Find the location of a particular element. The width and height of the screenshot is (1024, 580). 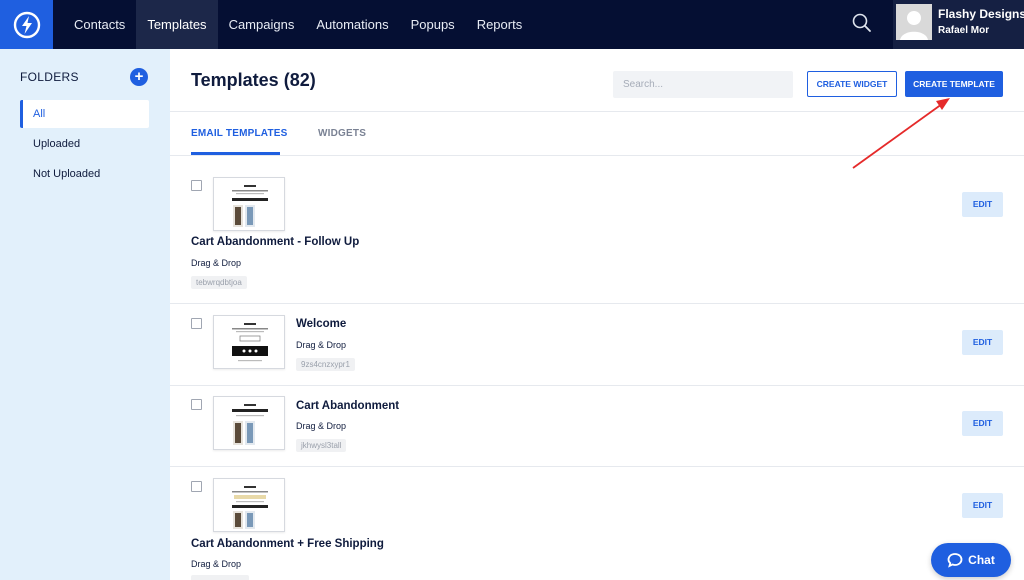

tab-widgets: WIDGETS is located at coordinates (342, 133).